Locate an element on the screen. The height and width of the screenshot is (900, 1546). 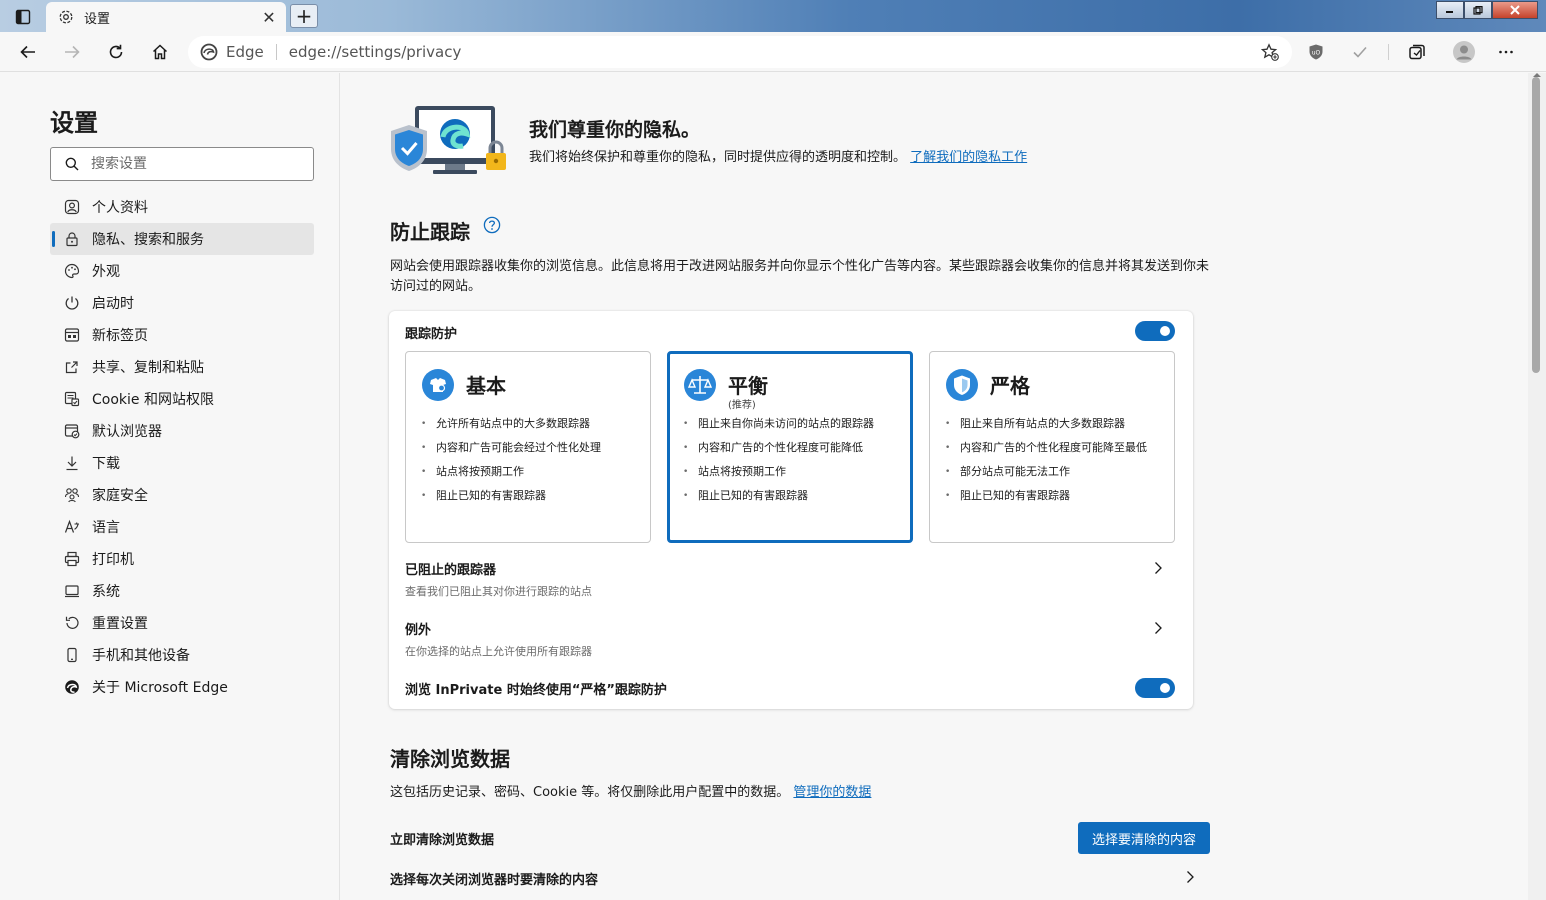
mode-point: 部分站点可能无法工作 is located at coordinates (1052, 472).